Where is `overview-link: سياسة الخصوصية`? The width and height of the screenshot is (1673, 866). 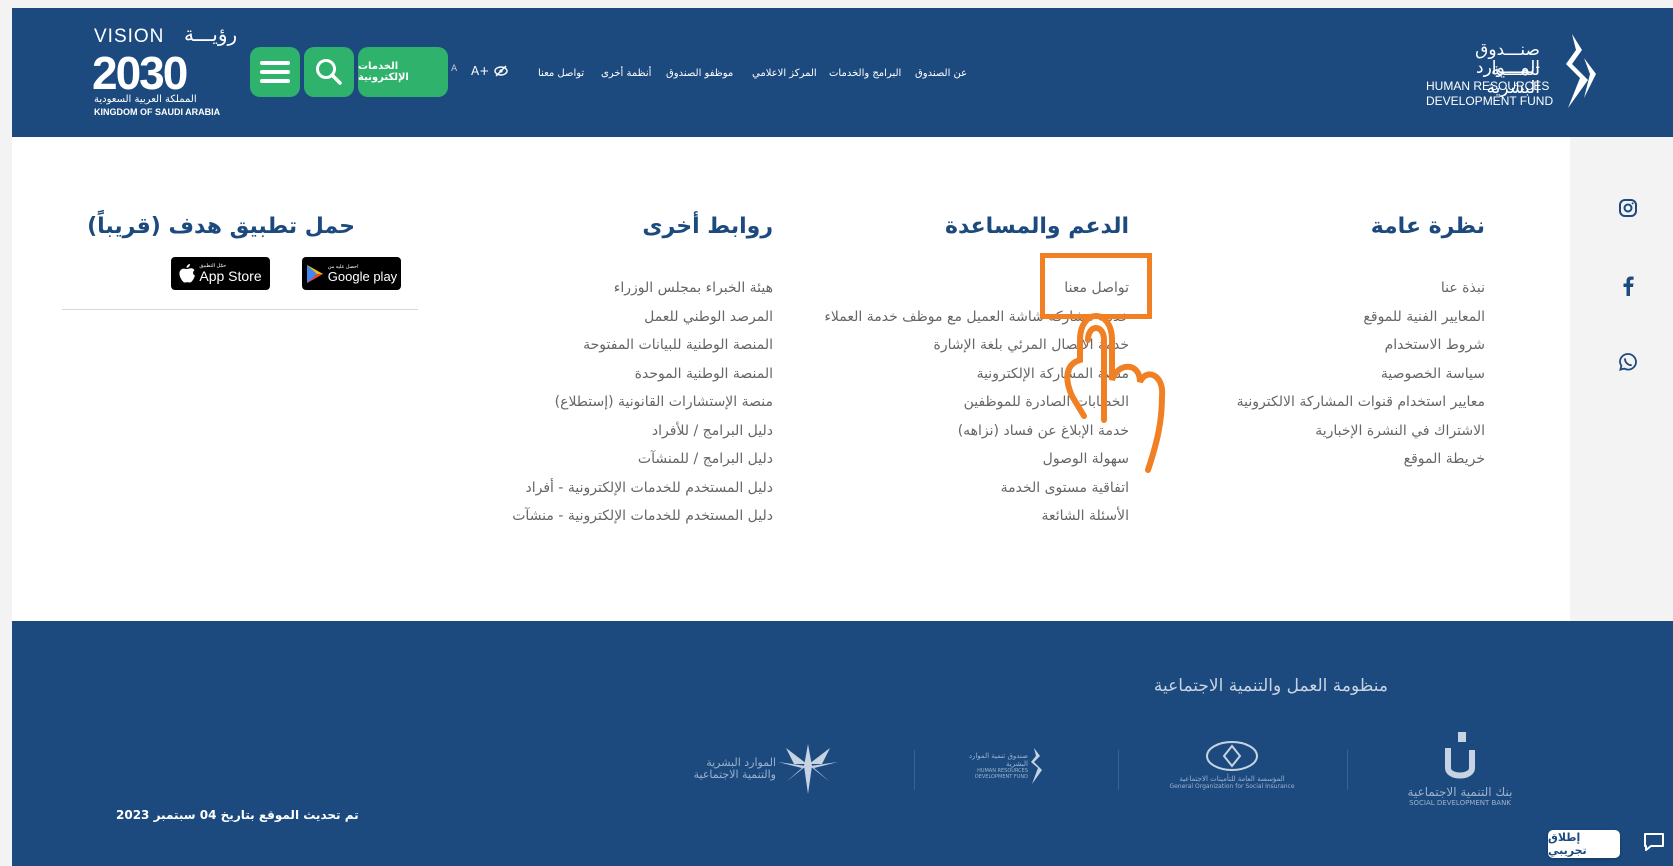
overview-link: سياسة الخصوصية is located at coordinates (1361, 380).